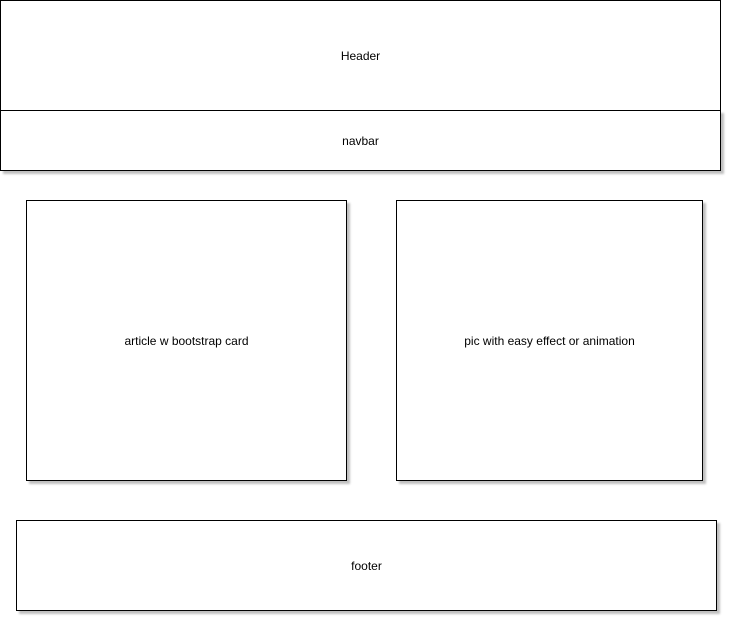 Image resolution: width=732 pixels, height=622 pixels. I want to click on header-label: Header, so click(360, 55).